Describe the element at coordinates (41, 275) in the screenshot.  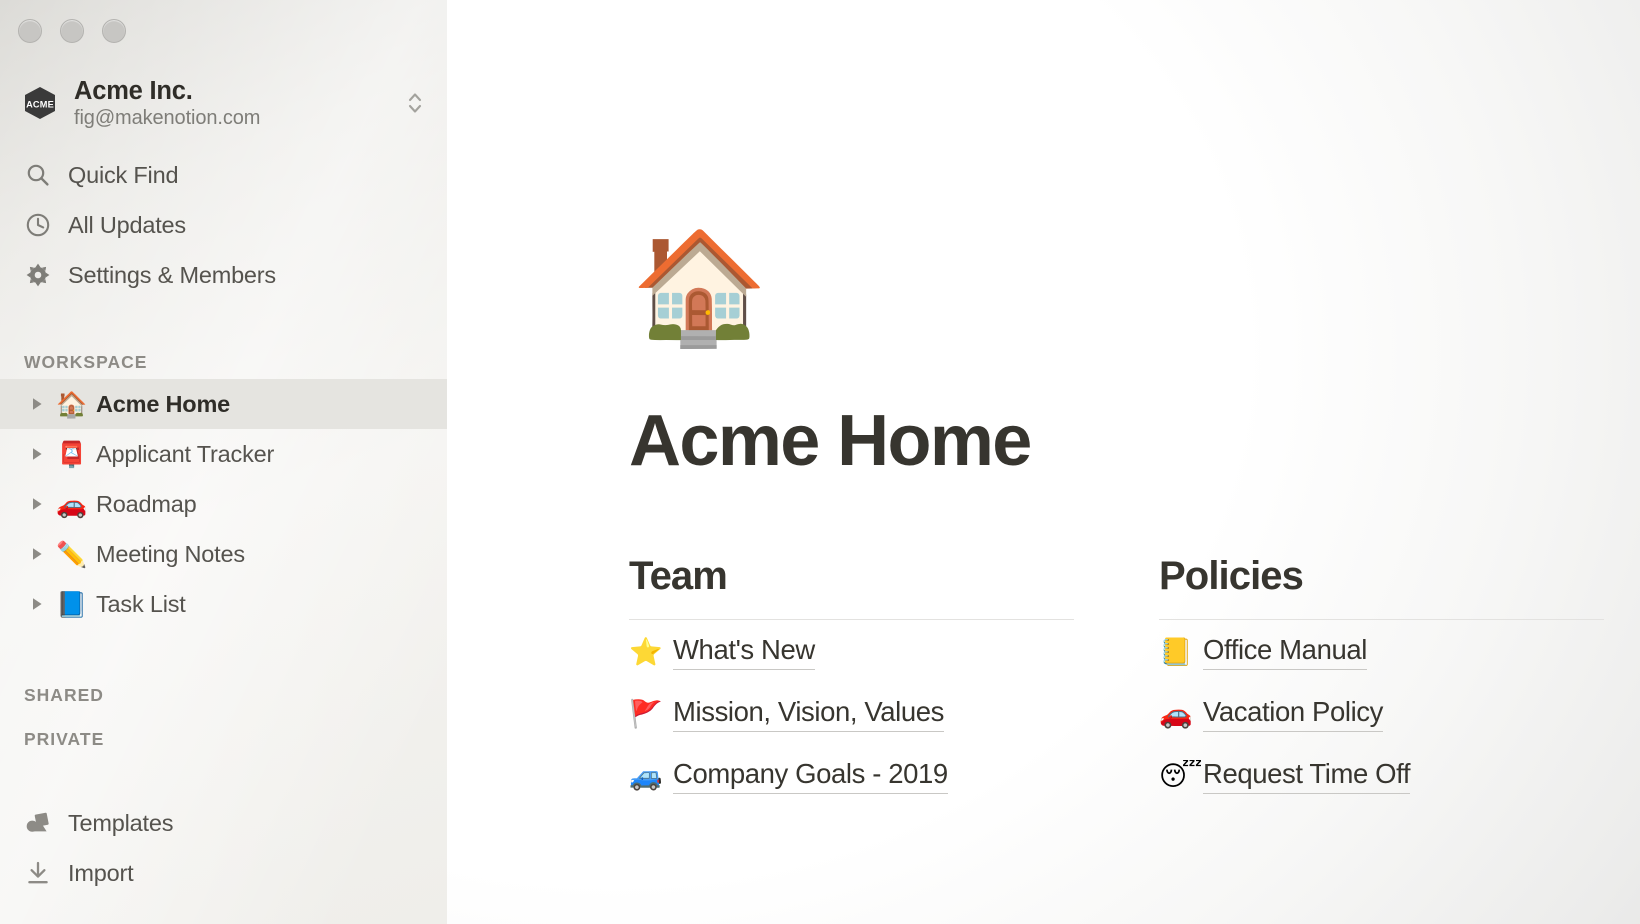
I see `gear-icon` at that location.